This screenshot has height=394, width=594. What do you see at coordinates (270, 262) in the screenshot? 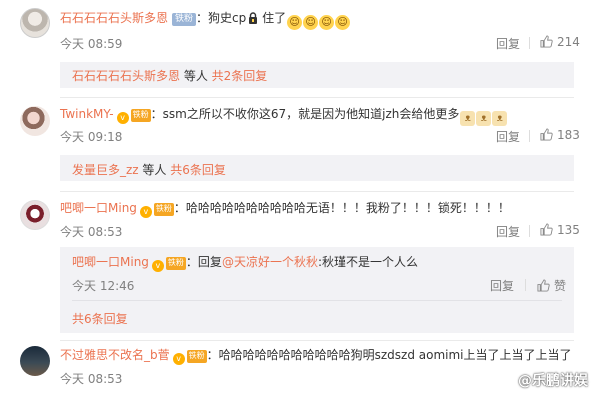
I see `mention-link: @天凉好一个秋秋` at bounding box center [270, 262].